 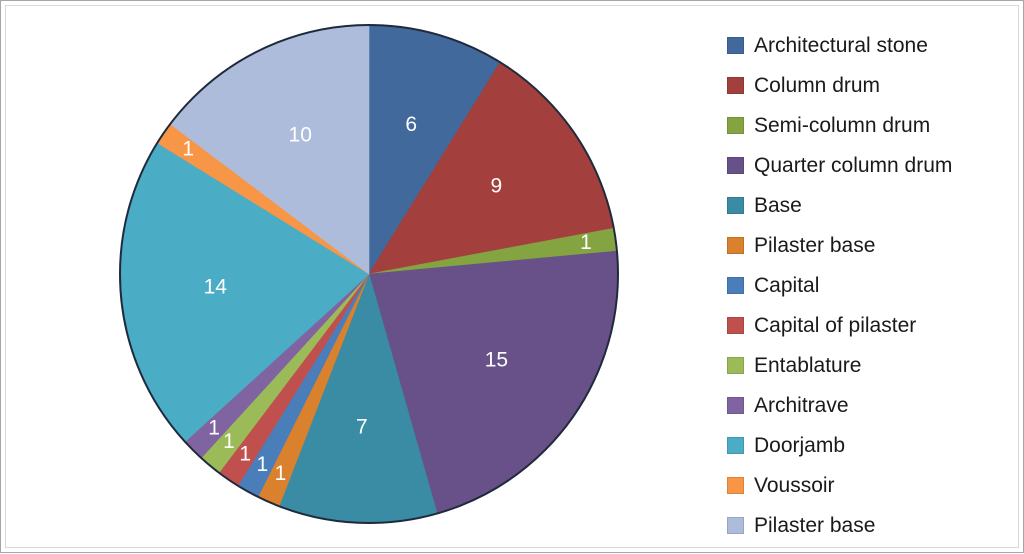 What do you see at coordinates (300, 134) in the screenshot?
I see `pie-data-label: 10` at bounding box center [300, 134].